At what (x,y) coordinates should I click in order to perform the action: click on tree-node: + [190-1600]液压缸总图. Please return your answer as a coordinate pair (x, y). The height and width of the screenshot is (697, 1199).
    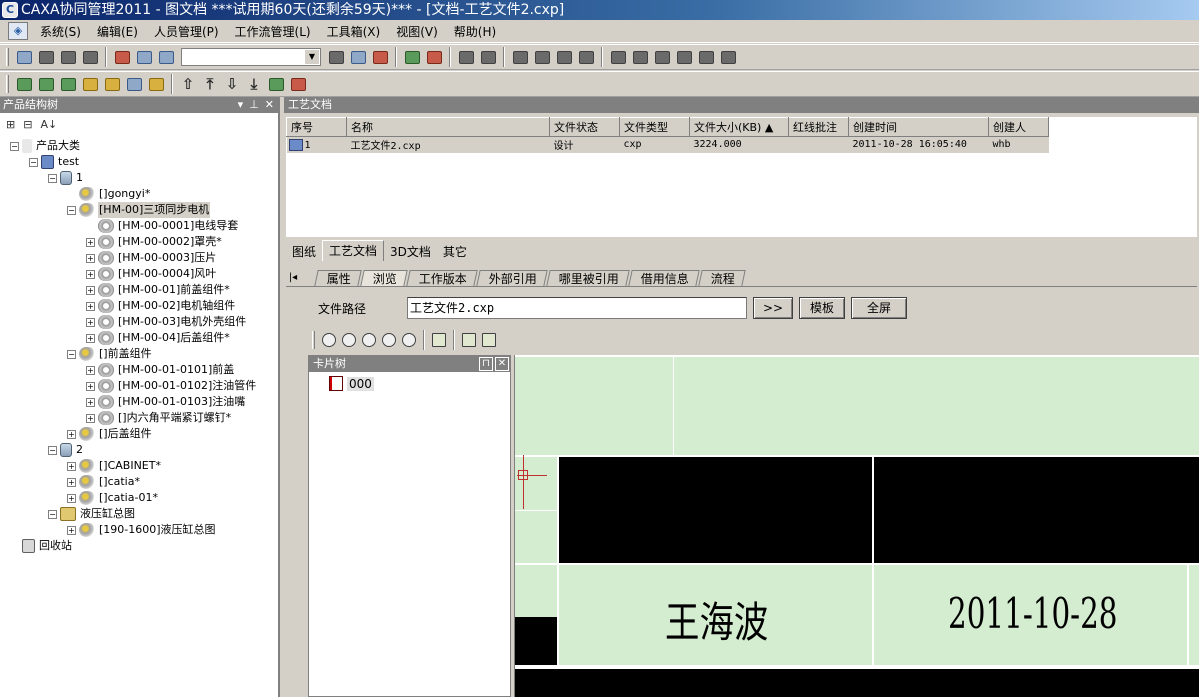
    Looking at the image, I should click on (139, 530).